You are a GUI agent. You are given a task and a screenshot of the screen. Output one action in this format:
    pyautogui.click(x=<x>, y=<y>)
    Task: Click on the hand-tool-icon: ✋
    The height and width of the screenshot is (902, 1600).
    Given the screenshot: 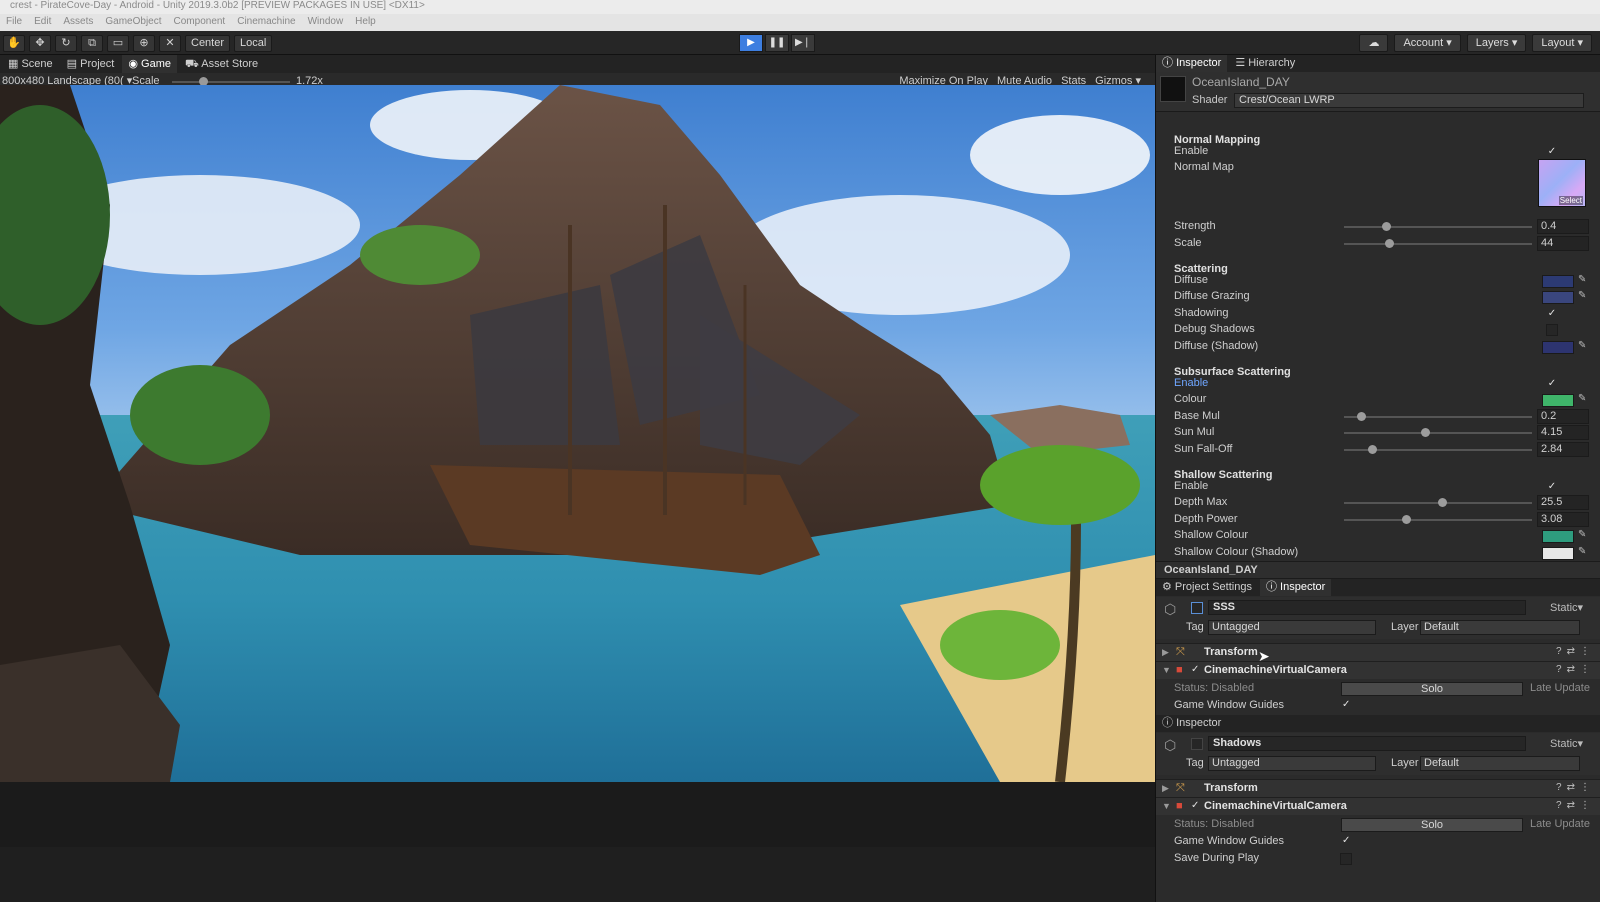 What is the action you would take?
    pyautogui.click(x=14, y=43)
    